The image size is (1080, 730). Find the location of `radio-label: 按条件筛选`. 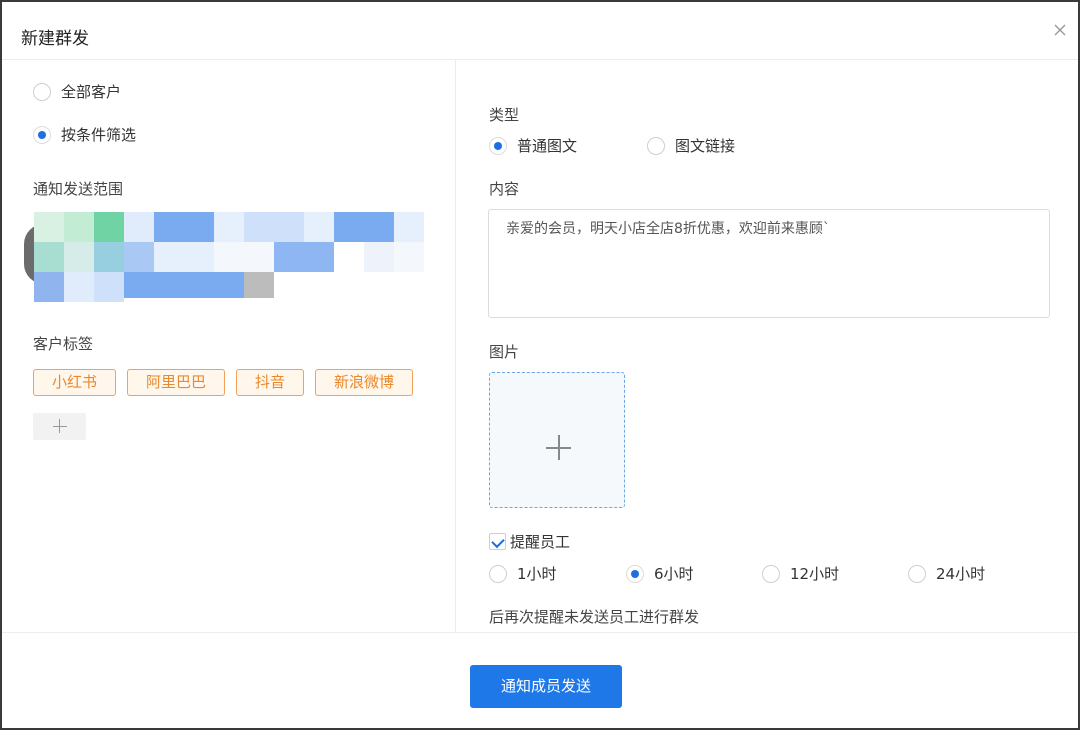

radio-label: 按条件筛选 is located at coordinates (99, 135).